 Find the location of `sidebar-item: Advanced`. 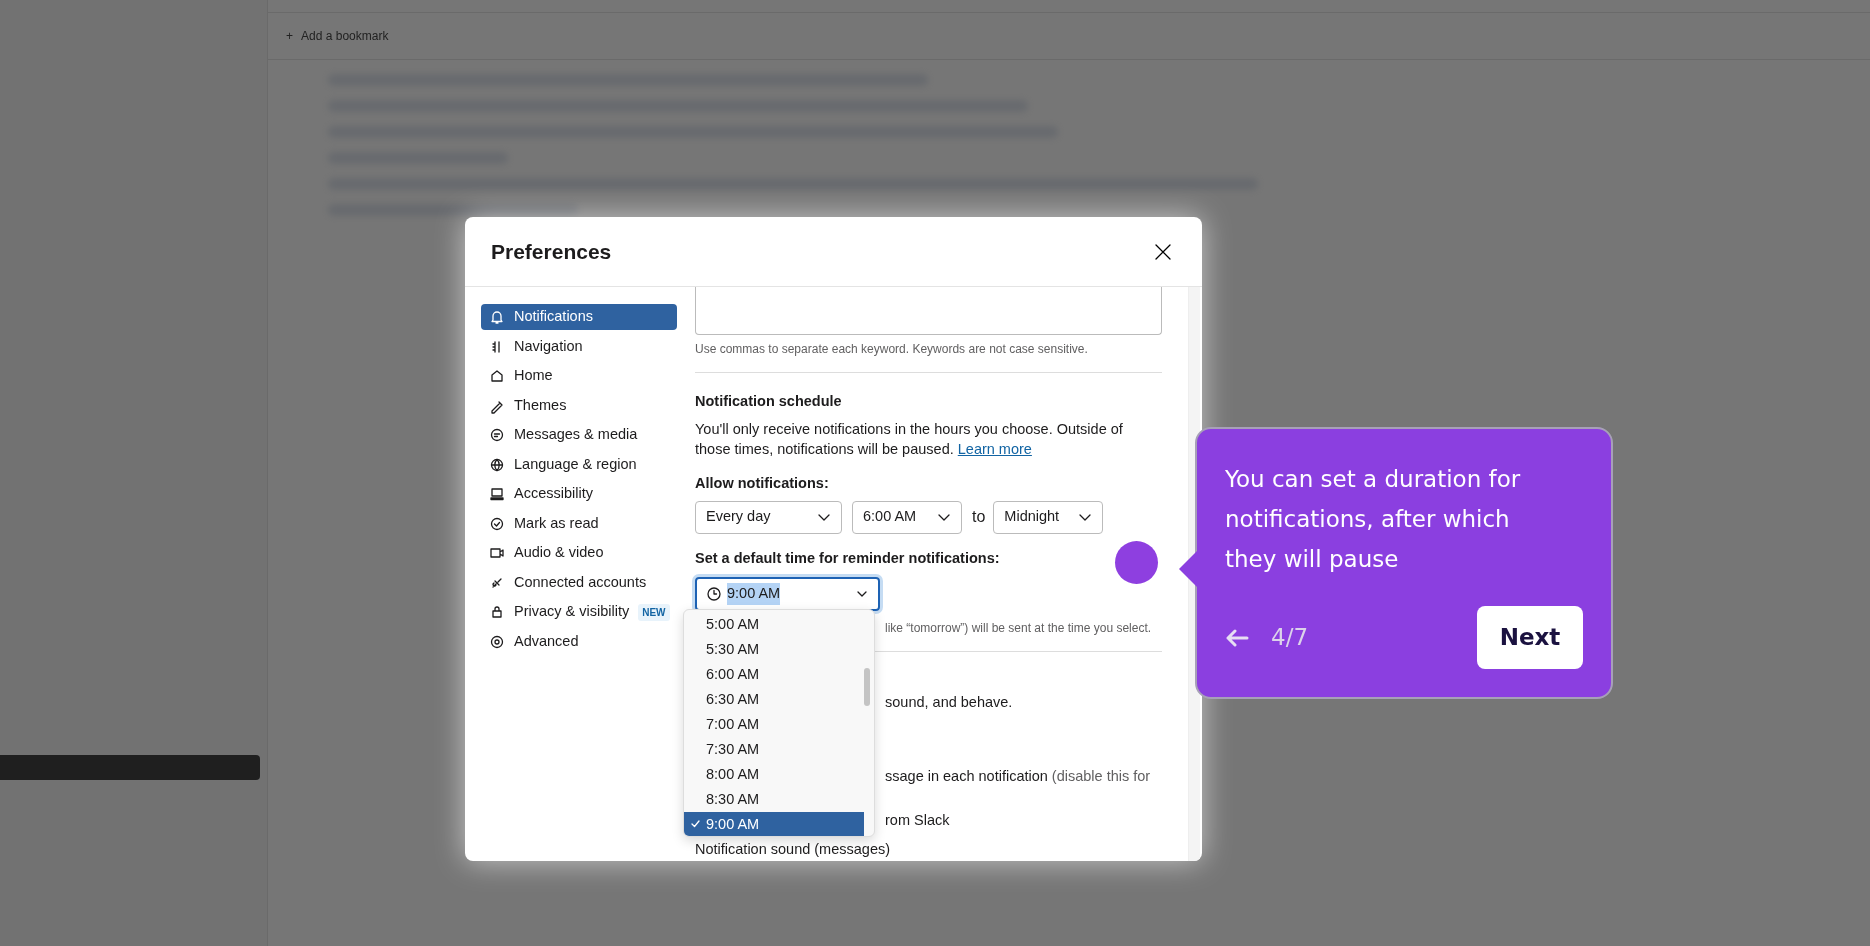

sidebar-item: Advanced is located at coordinates (579, 641).